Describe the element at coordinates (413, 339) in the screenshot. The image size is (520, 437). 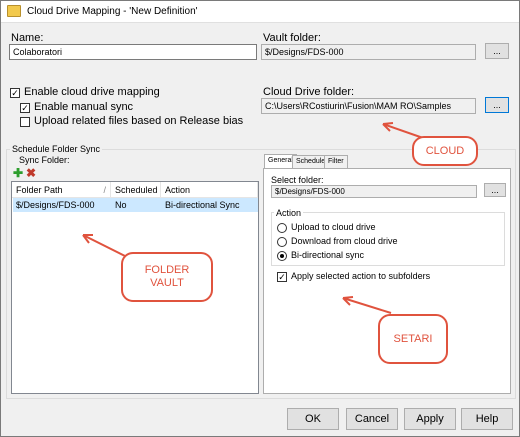
I see `callout-setari: SETARI` at that location.